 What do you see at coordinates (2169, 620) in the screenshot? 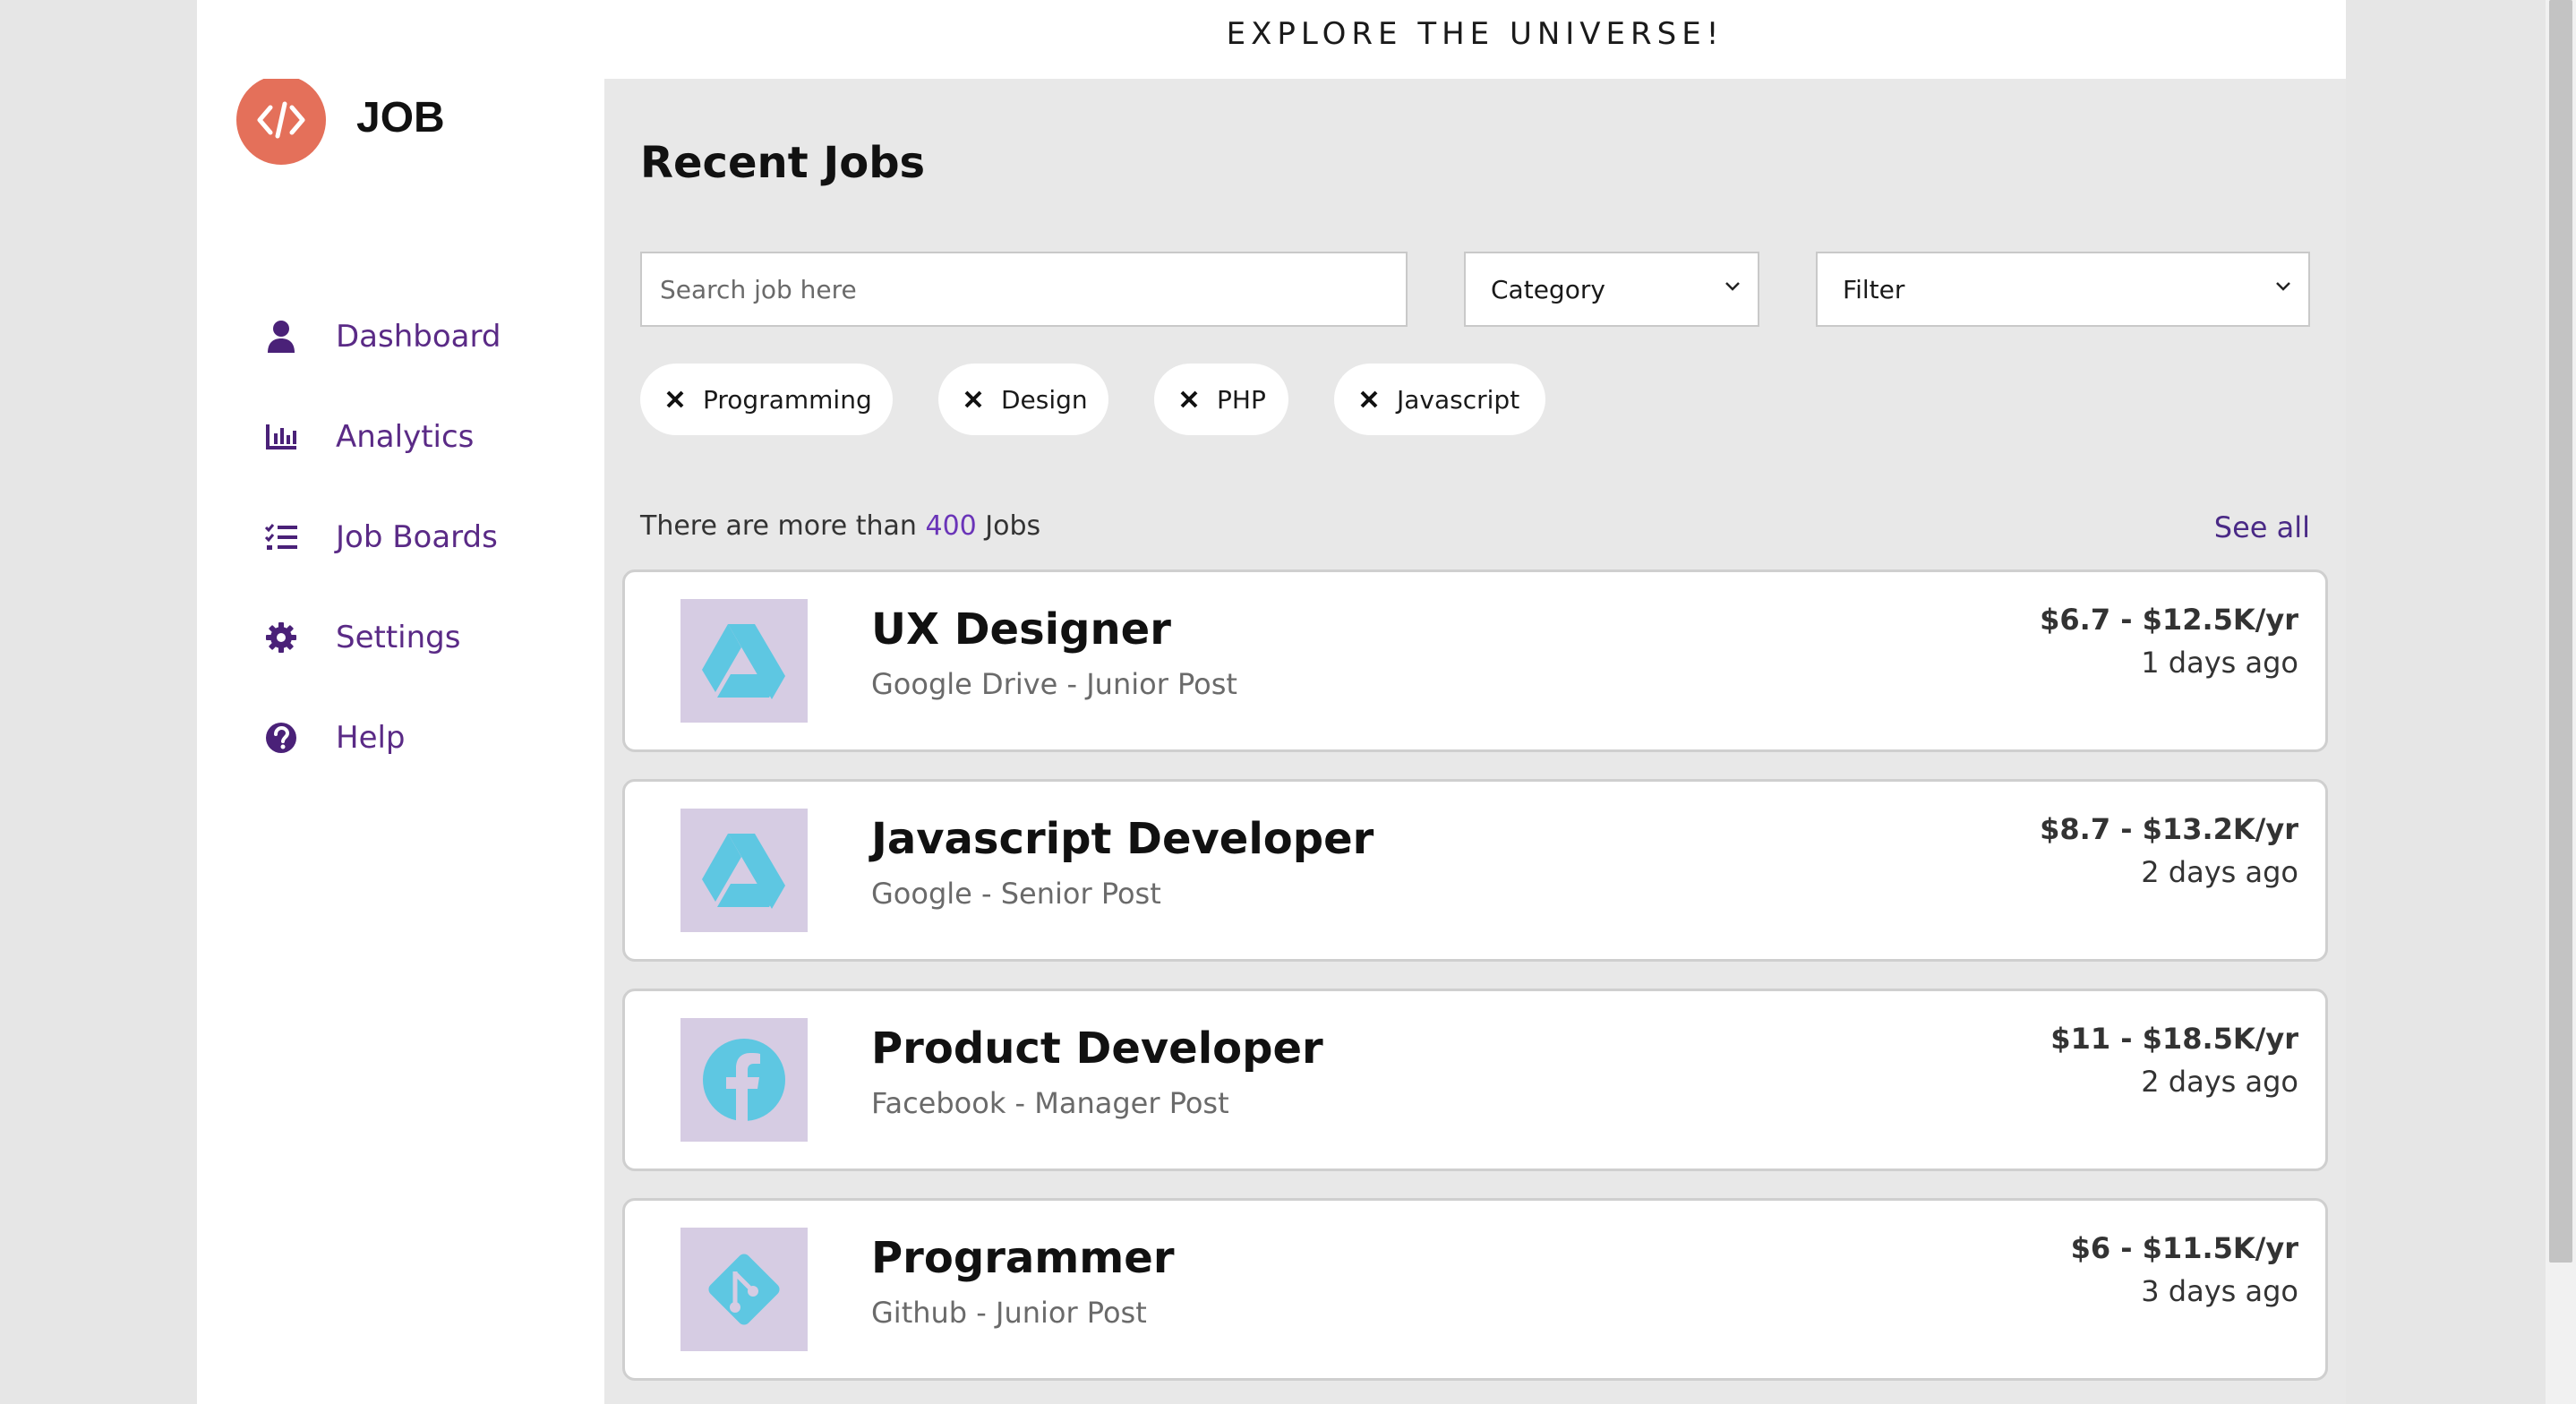
I see `job-salary: $6.7 - $12.5K/yr` at bounding box center [2169, 620].